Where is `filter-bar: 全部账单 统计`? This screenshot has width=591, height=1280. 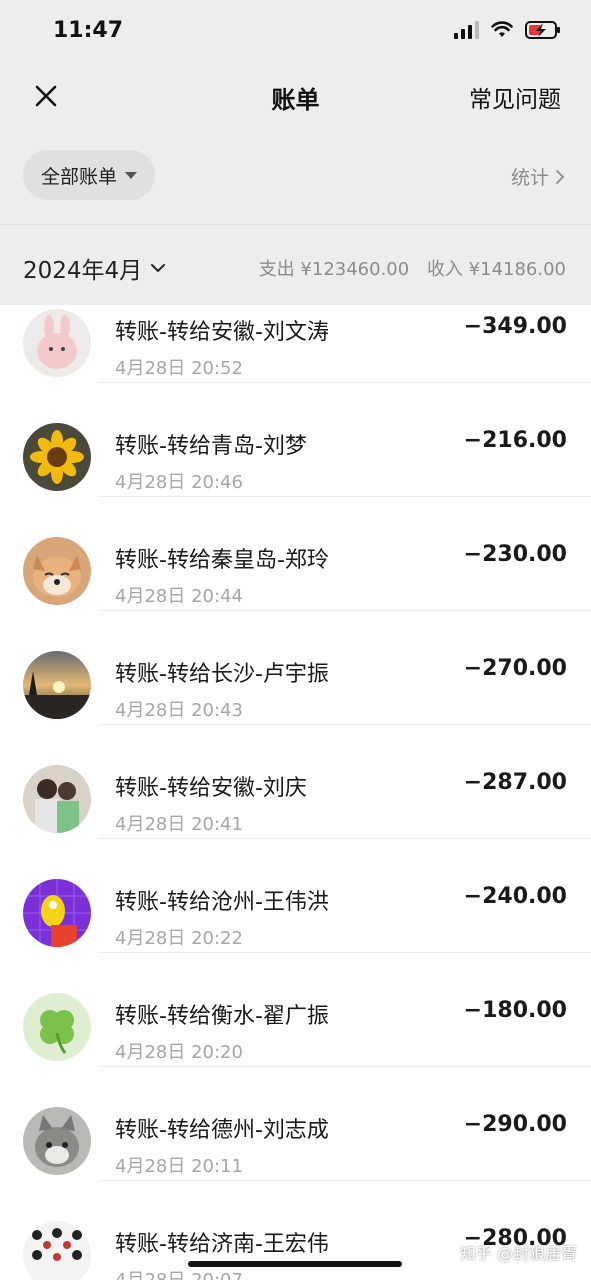 filter-bar: 全部账单 统计 is located at coordinates (295, 177).